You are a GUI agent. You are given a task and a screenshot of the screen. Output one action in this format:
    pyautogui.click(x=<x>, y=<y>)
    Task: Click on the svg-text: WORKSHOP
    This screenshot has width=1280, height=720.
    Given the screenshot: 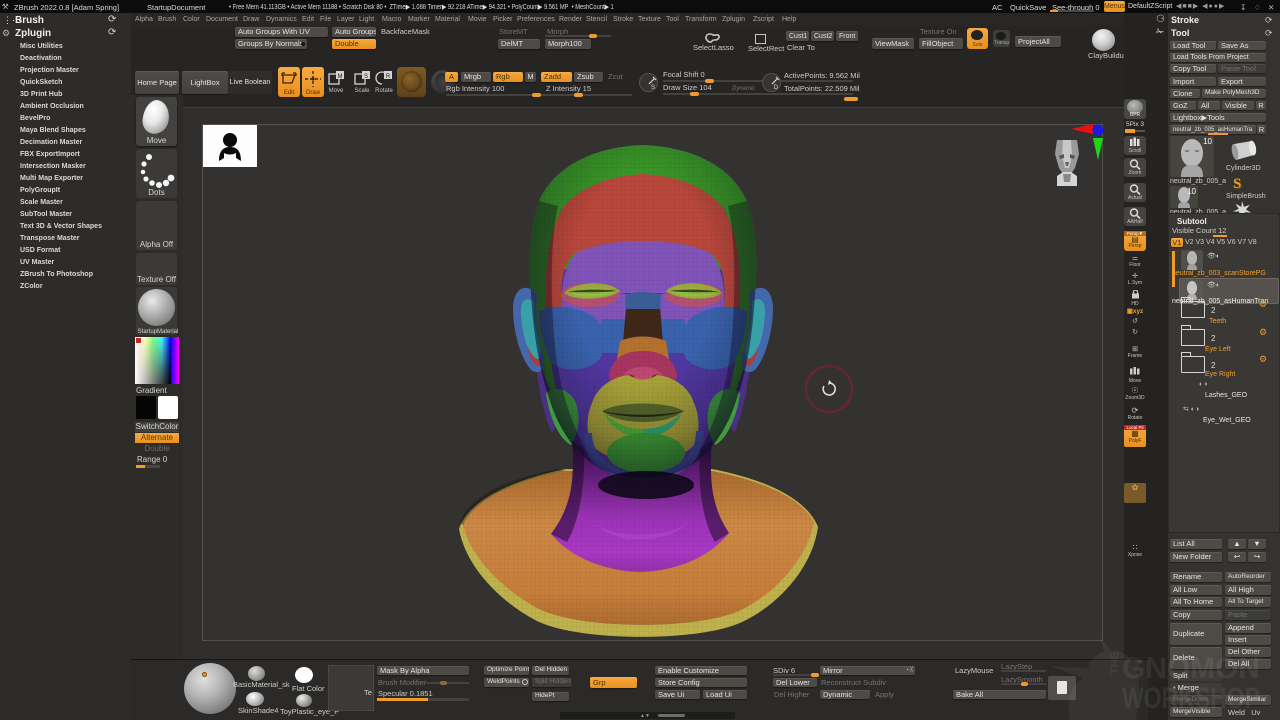 What is the action you would take?
    pyautogui.click(x=1191, y=698)
    